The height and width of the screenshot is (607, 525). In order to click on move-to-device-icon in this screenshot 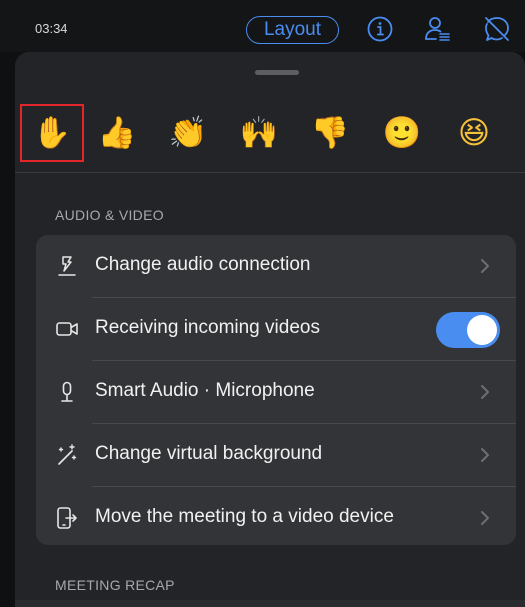, I will do `click(67, 518)`.